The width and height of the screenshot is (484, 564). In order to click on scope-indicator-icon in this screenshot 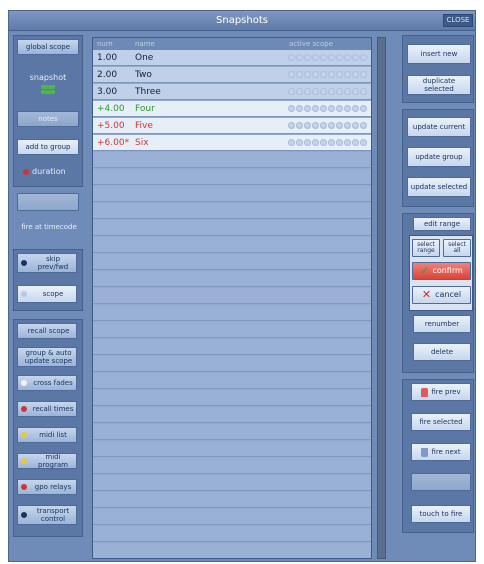, I will do `click(24, 294)`.